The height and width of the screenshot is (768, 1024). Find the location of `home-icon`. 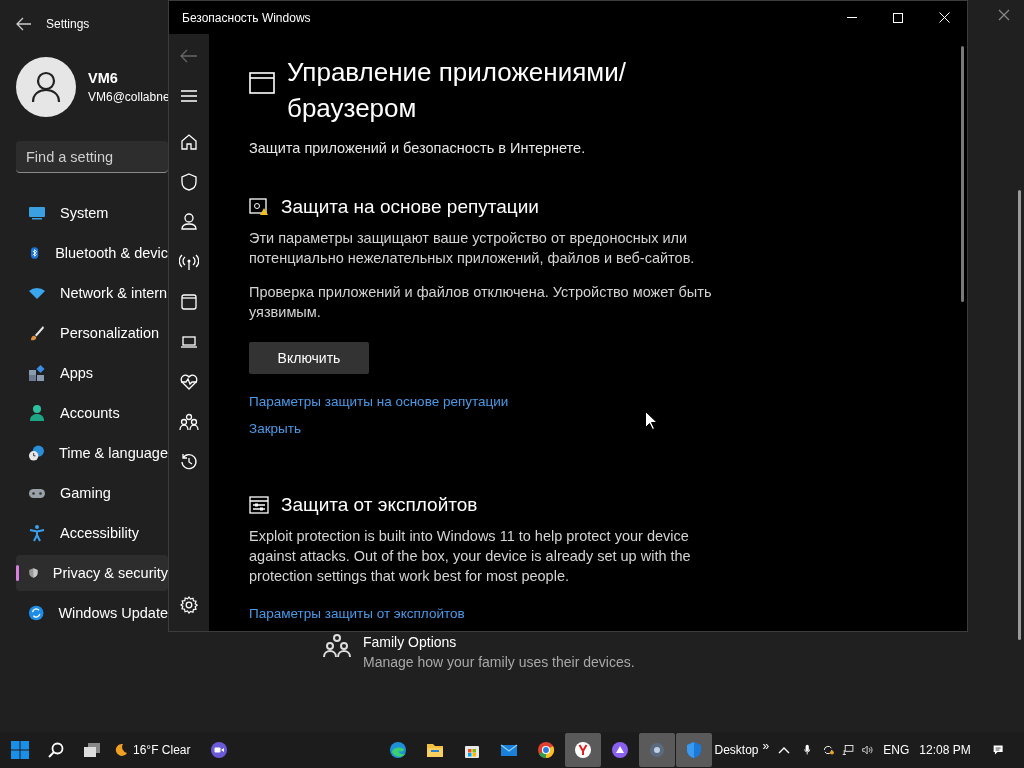

home-icon is located at coordinates (189, 142).